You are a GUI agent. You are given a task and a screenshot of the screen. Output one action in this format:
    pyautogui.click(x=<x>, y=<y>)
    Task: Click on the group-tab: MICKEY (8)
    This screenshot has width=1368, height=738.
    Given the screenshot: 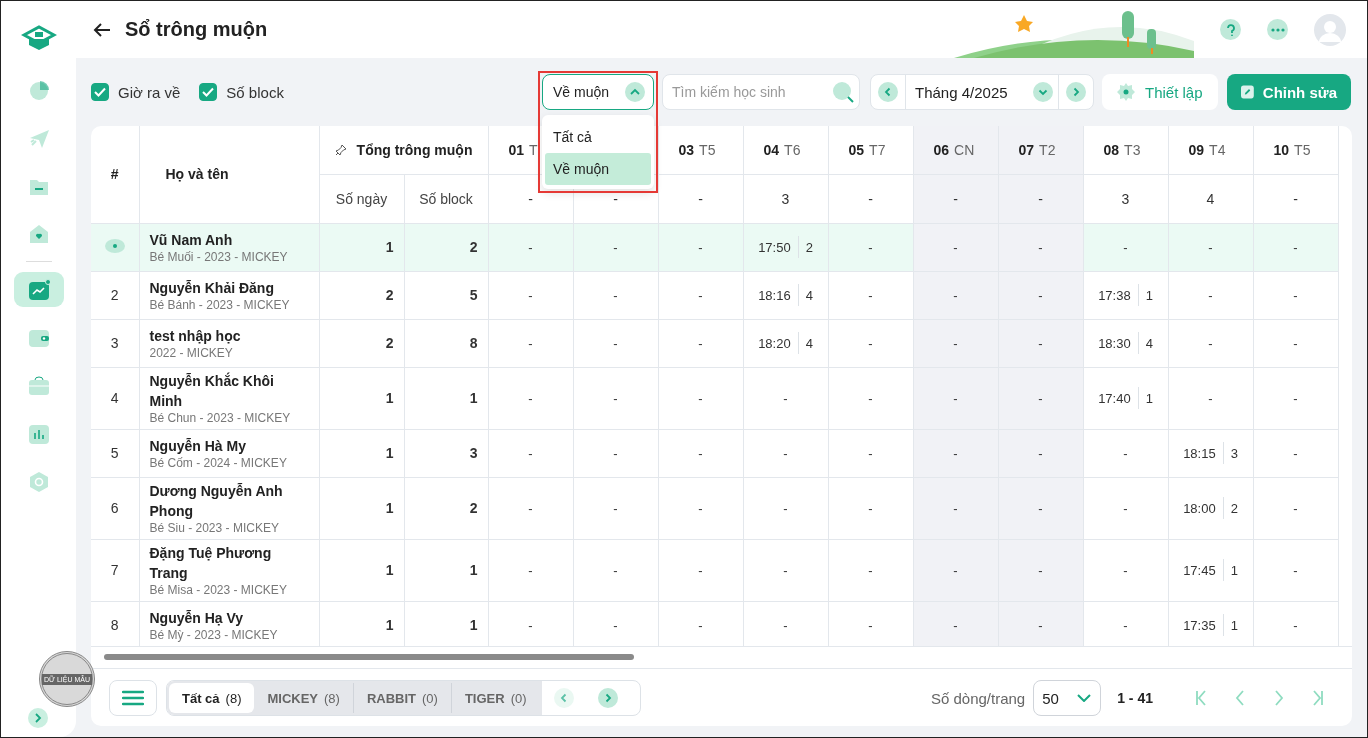 What is the action you would take?
    pyautogui.click(x=304, y=698)
    